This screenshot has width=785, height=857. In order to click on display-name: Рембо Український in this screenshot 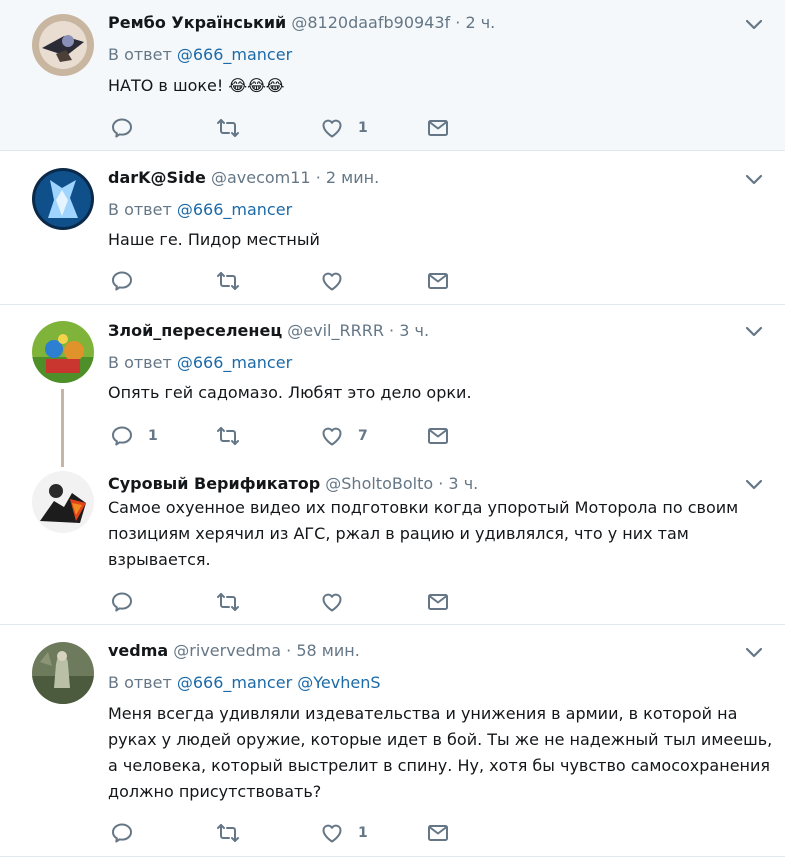, I will do `click(197, 22)`.